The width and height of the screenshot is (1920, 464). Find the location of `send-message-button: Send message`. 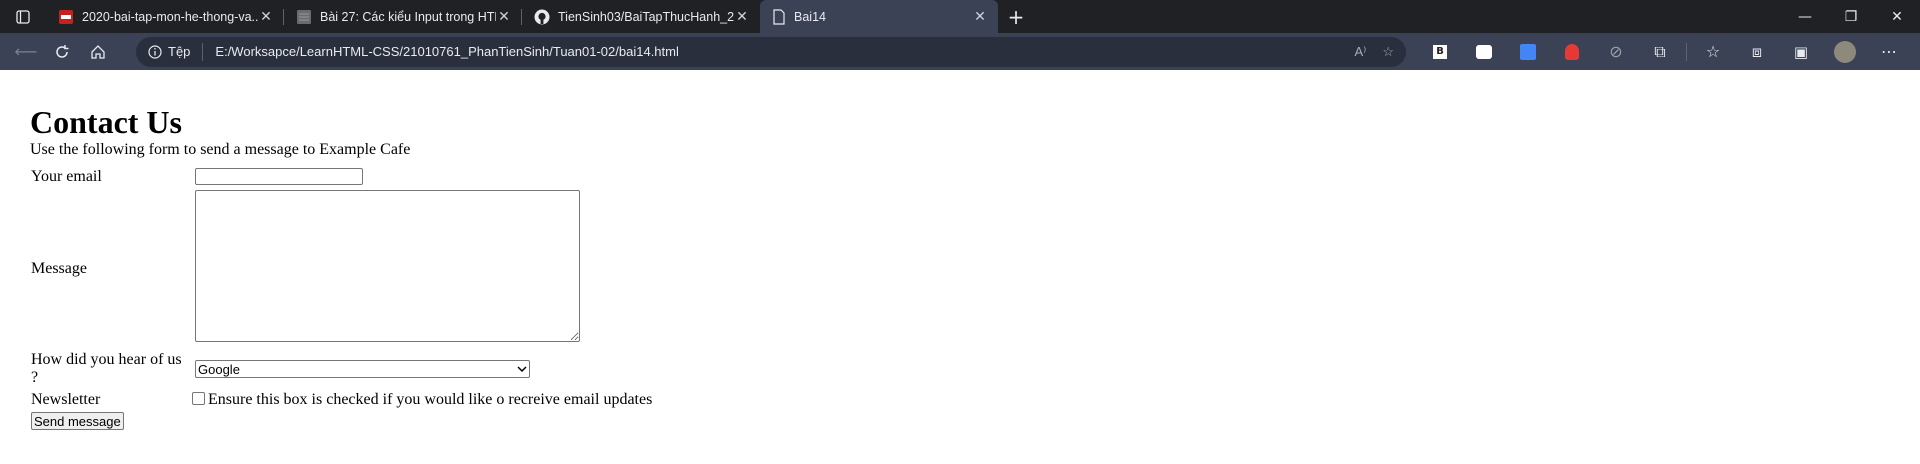

send-message-button: Send message is located at coordinates (77, 421).